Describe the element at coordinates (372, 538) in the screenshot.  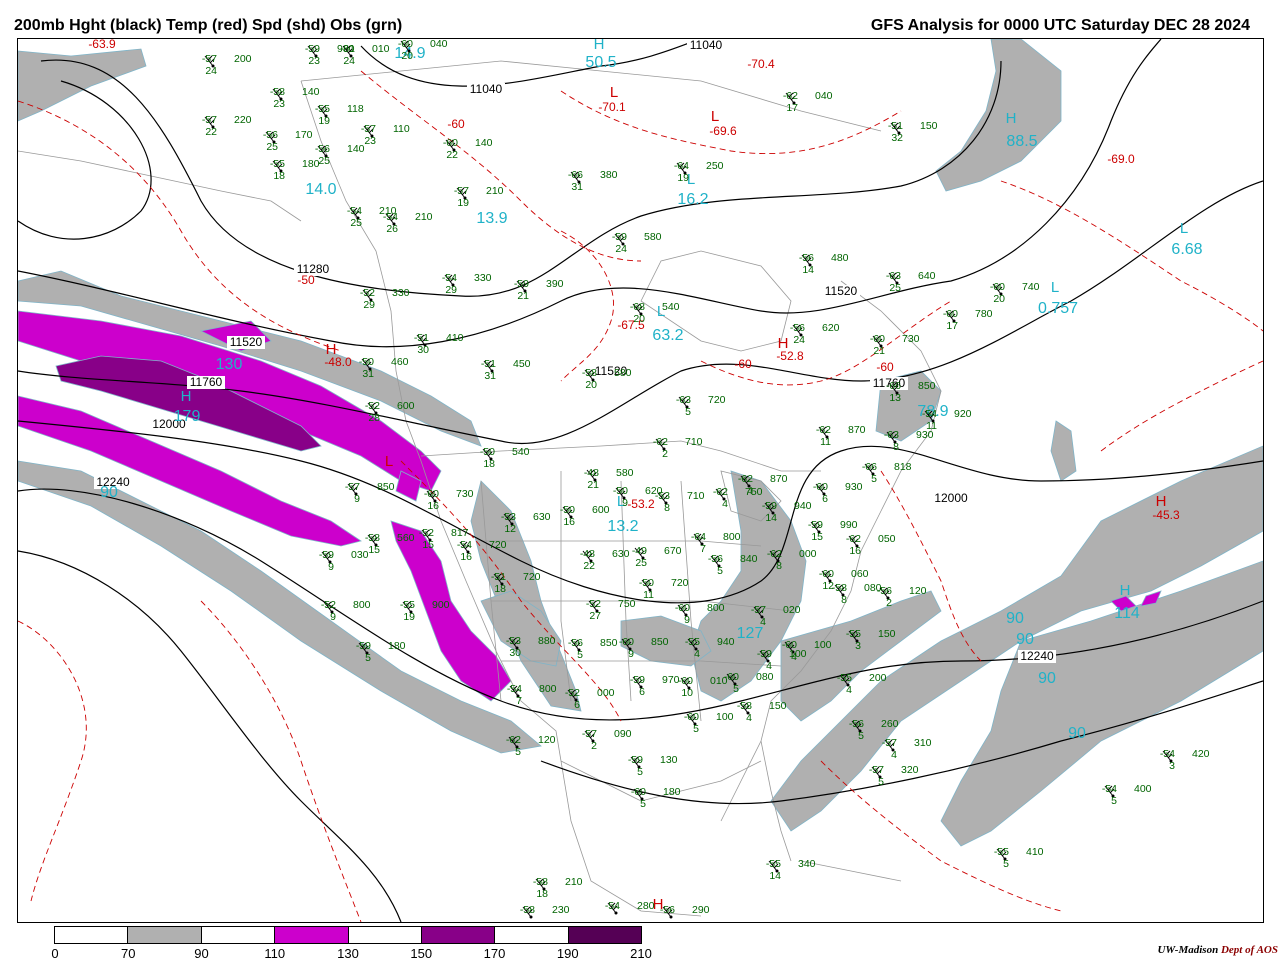
I see `obs-temperature: -58` at that location.